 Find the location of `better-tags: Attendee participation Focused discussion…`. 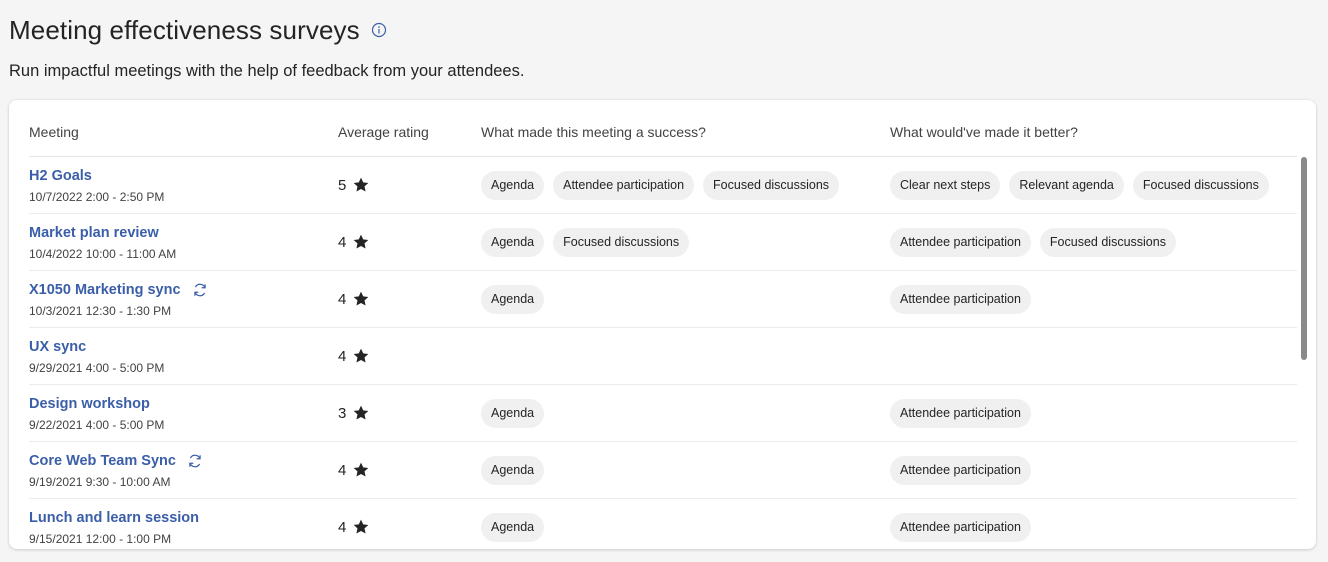

better-tags: Attendee participation Focused discussion… is located at coordinates (1033, 242).